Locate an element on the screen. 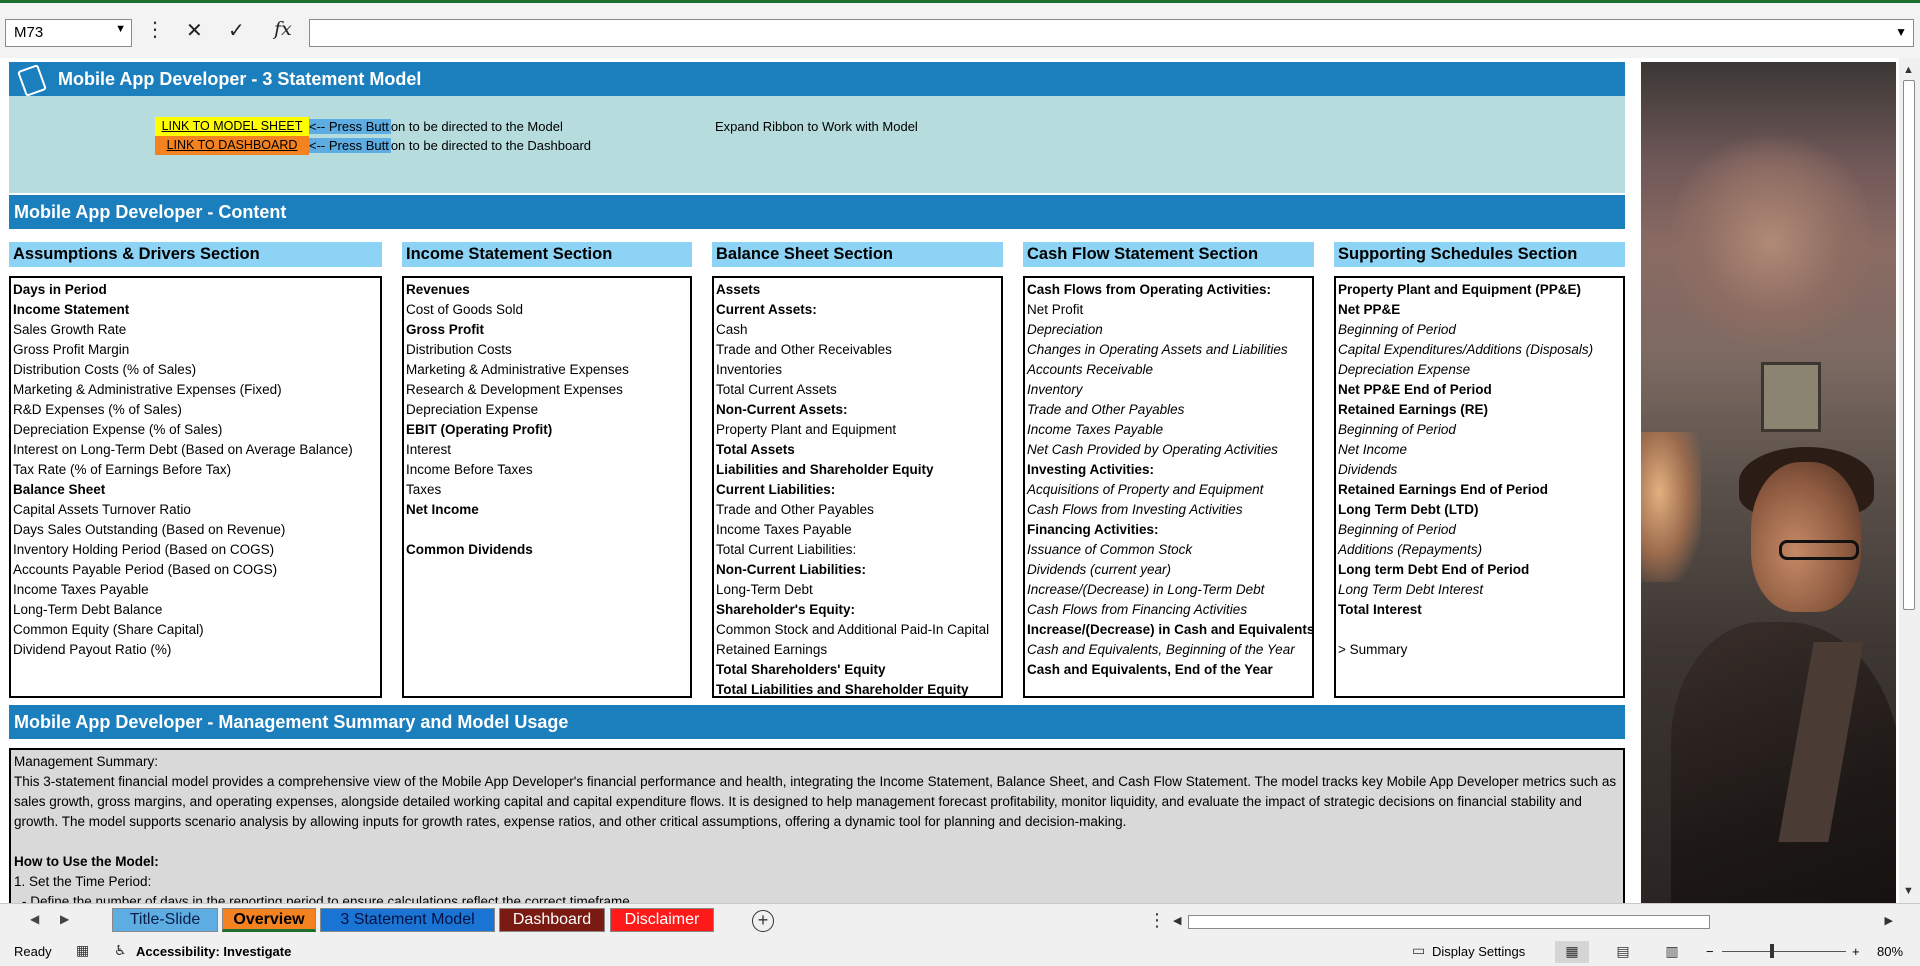 The width and height of the screenshot is (1920, 966). more-tabs-icon: ⋮ is located at coordinates (1157, 920).